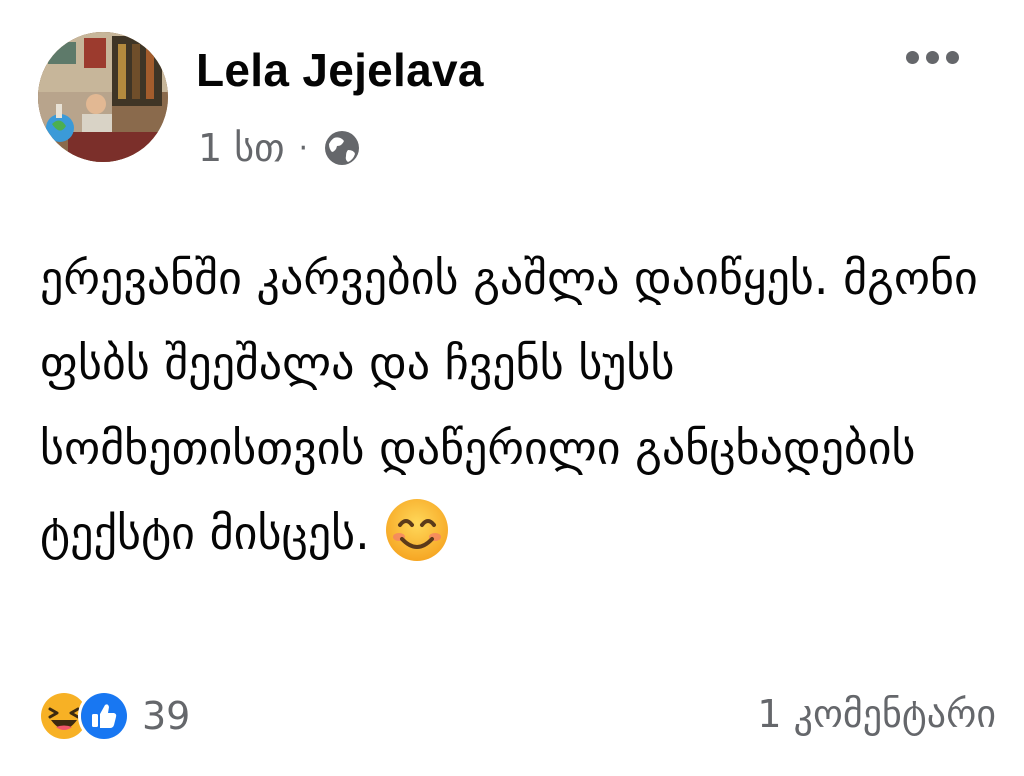  I want to click on post-footer: 39 1 კომენტარი, so click(517, 714).